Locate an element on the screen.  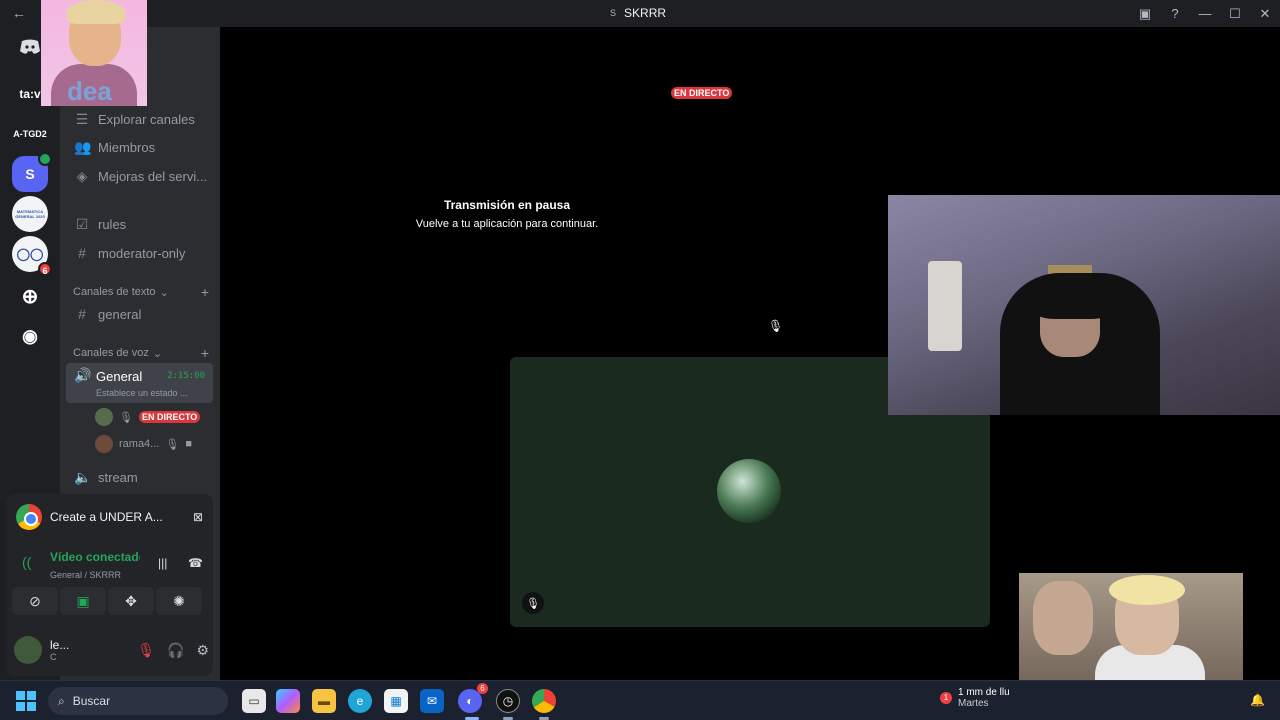
soundboard-icon: ✺ is located at coordinates (179, 600).